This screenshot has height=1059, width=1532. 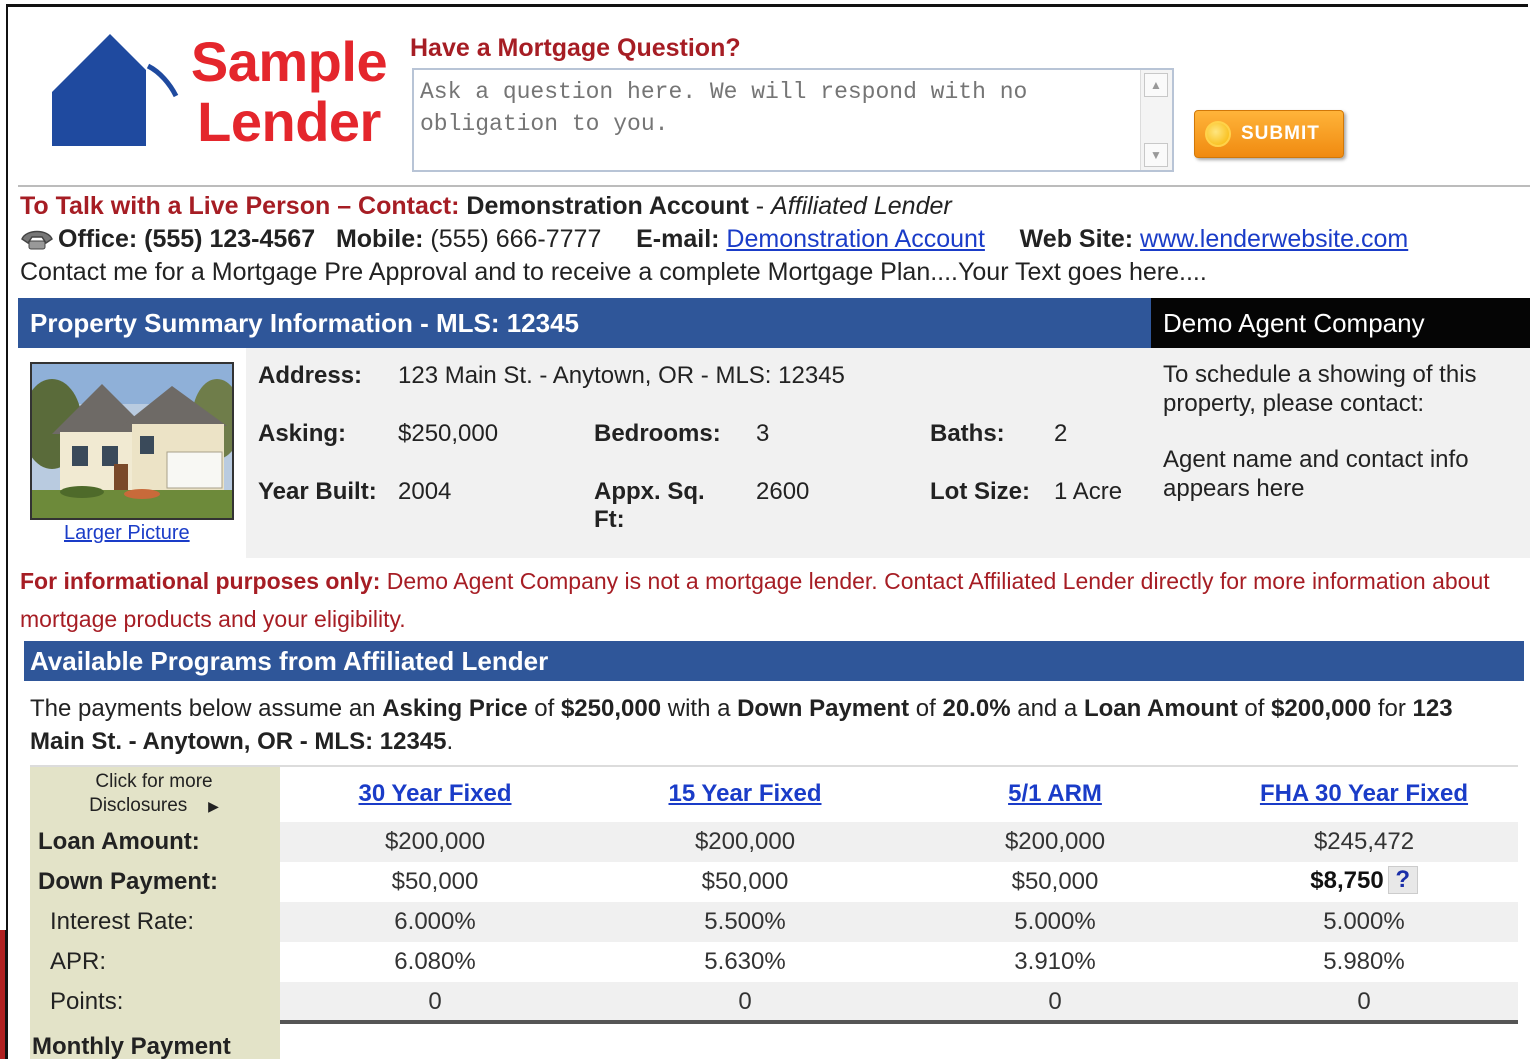 I want to click on lender-logo: Sample Lender, so click(x=220, y=95).